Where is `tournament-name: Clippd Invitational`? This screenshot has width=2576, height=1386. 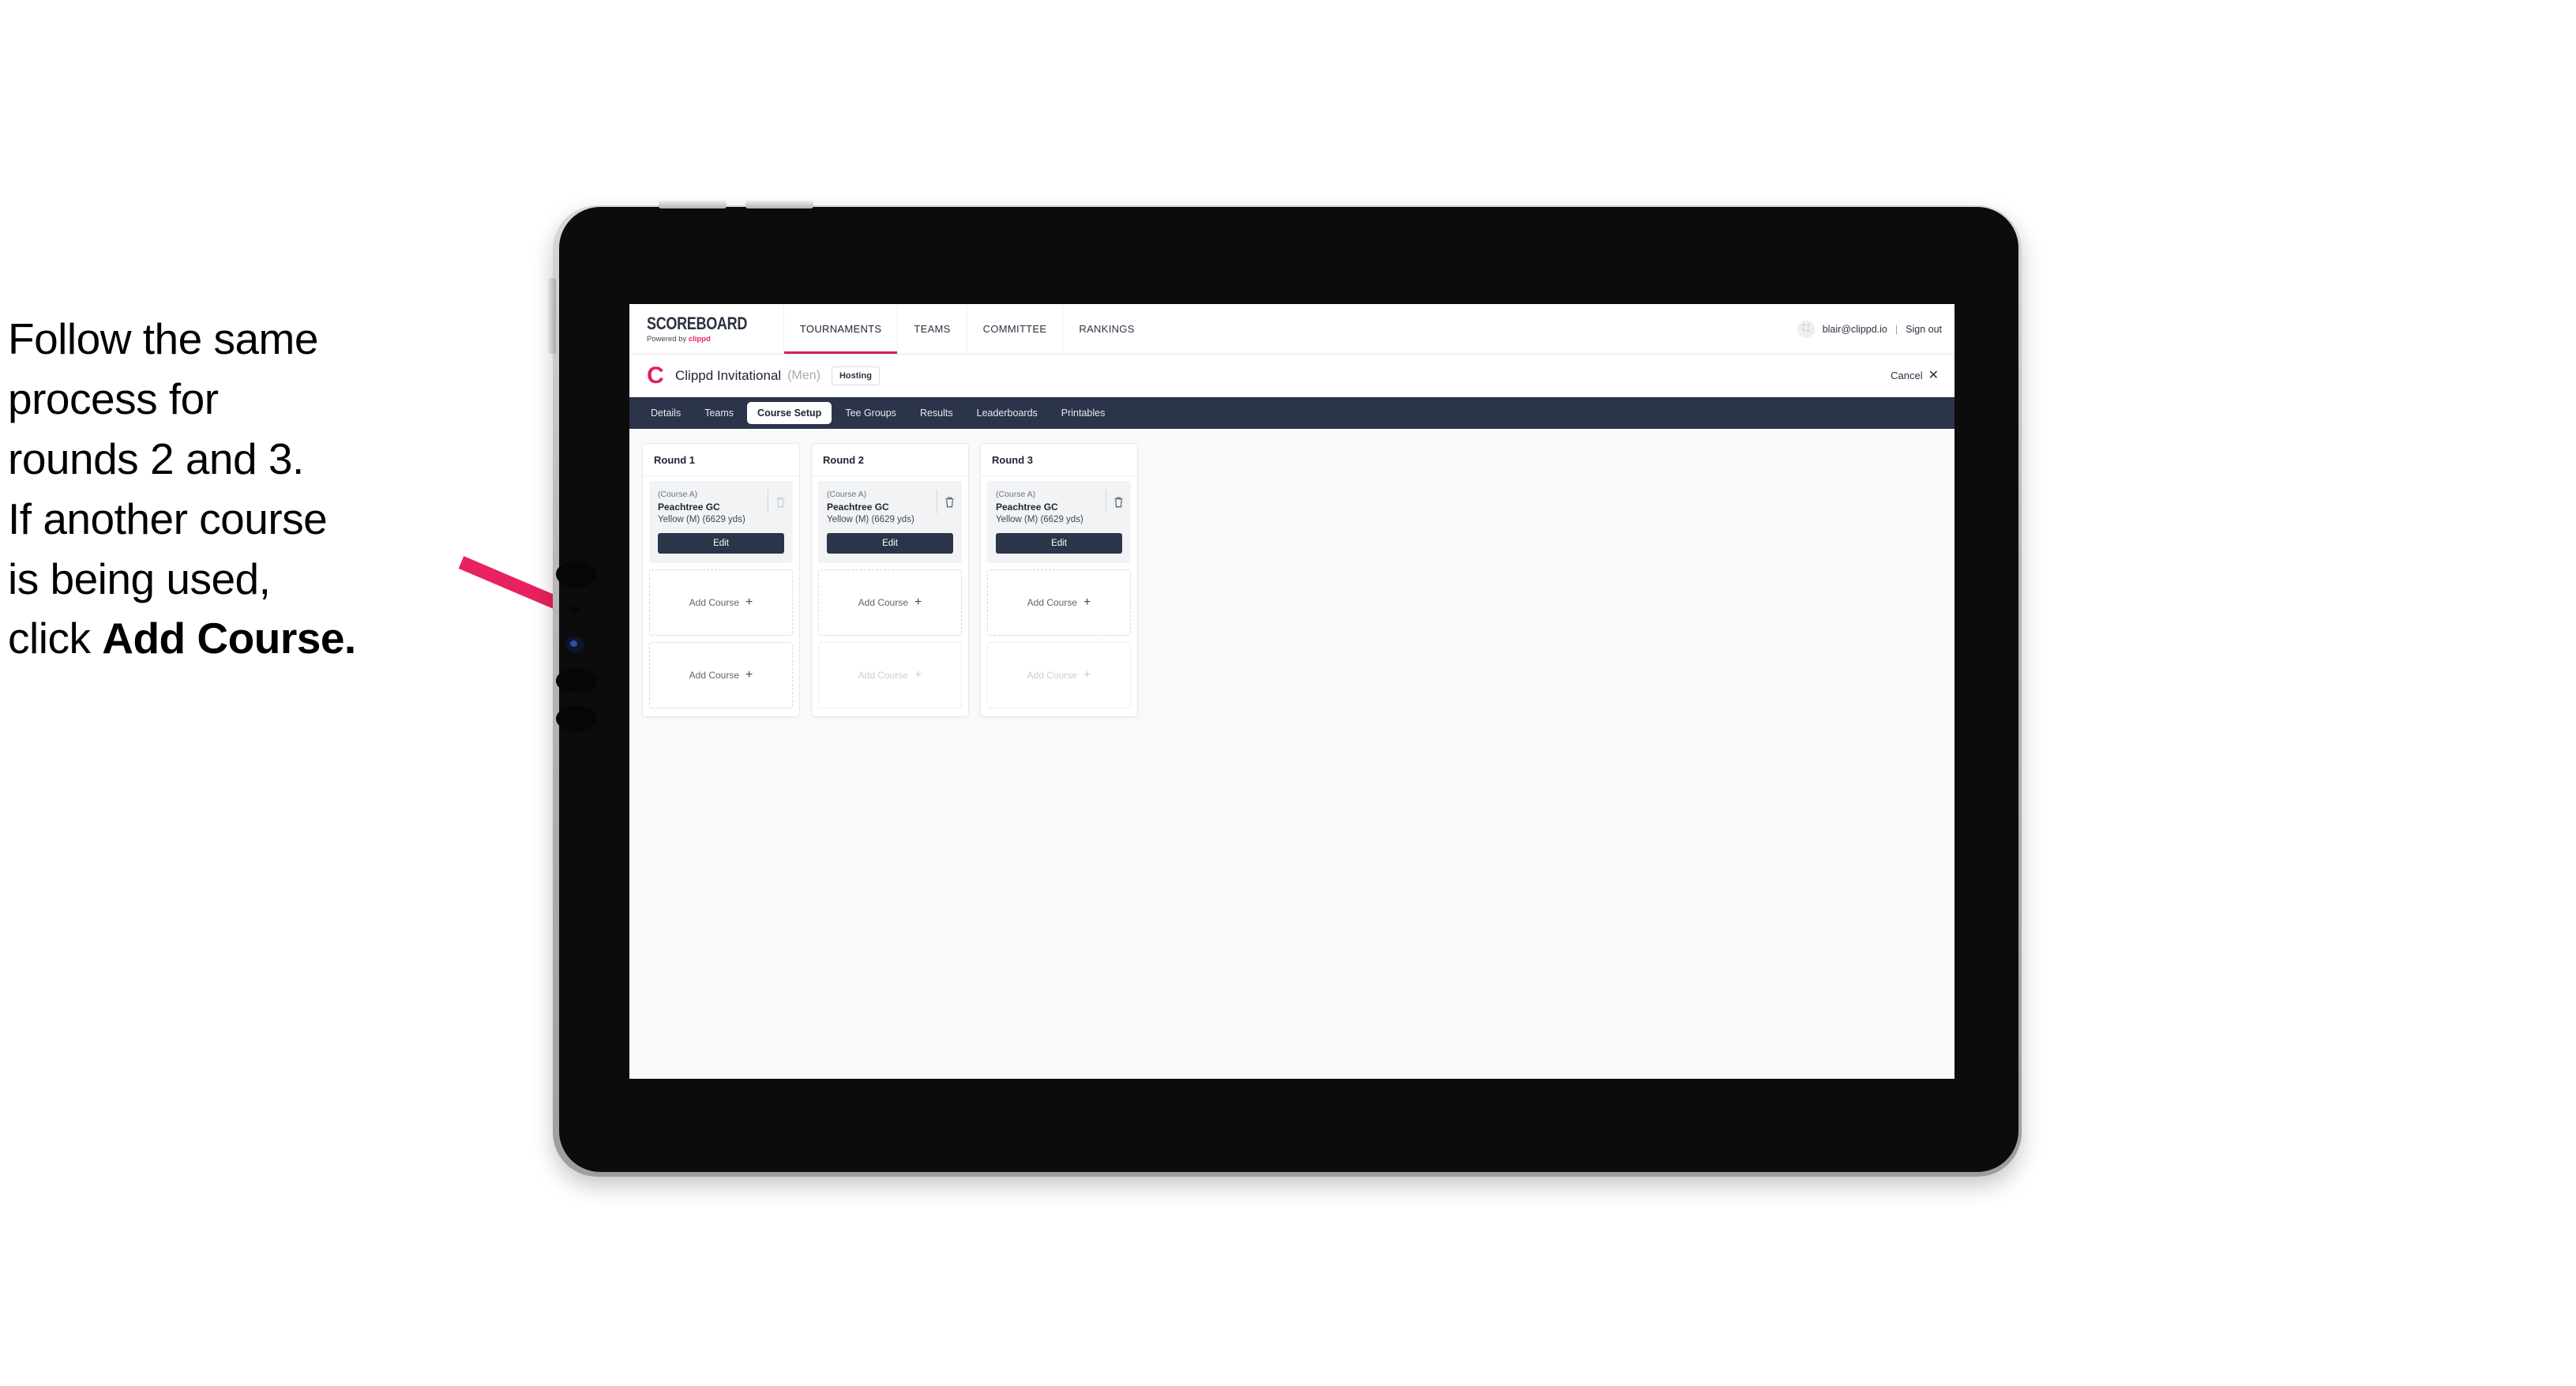
tournament-name: Clippd Invitational is located at coordinates (728, 375).